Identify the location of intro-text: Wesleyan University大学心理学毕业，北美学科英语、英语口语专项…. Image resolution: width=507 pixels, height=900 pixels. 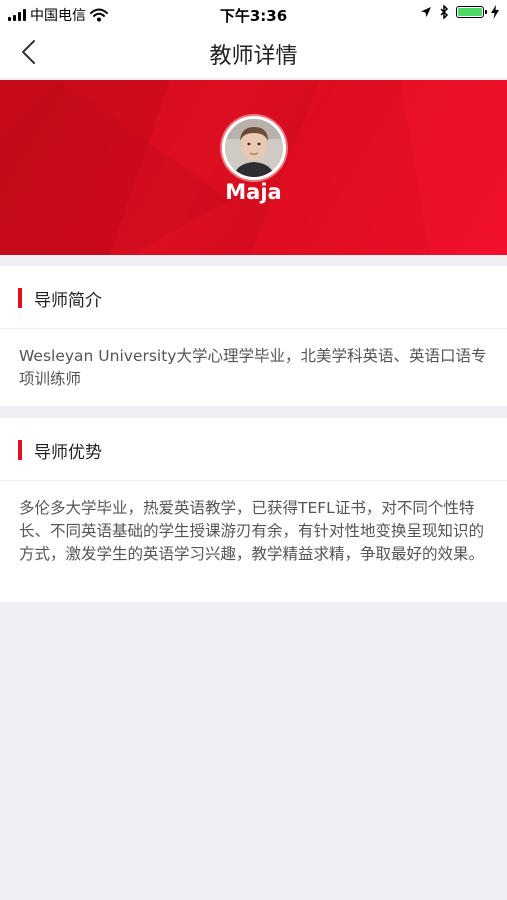
(253, 367).